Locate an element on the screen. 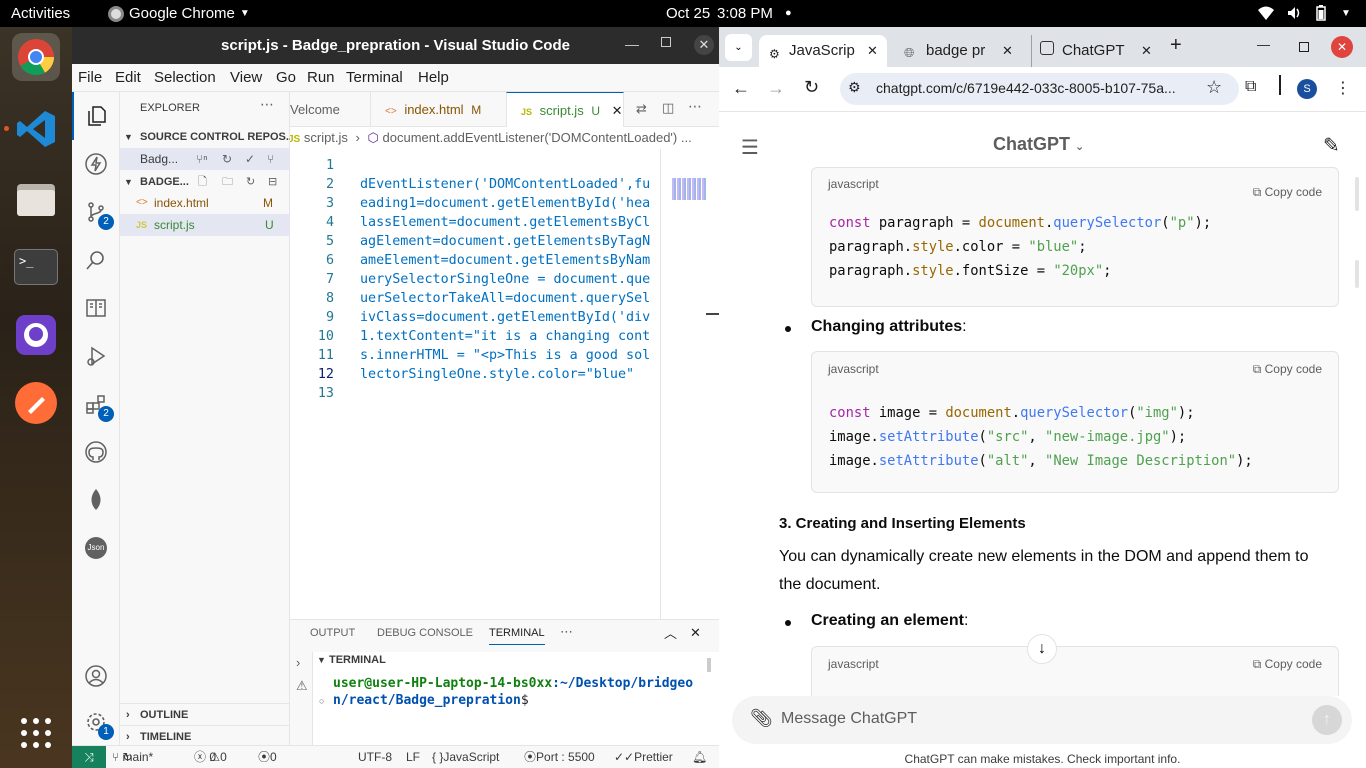  panel-tab-output: OUTPUT is located at coordinates (332, 633).